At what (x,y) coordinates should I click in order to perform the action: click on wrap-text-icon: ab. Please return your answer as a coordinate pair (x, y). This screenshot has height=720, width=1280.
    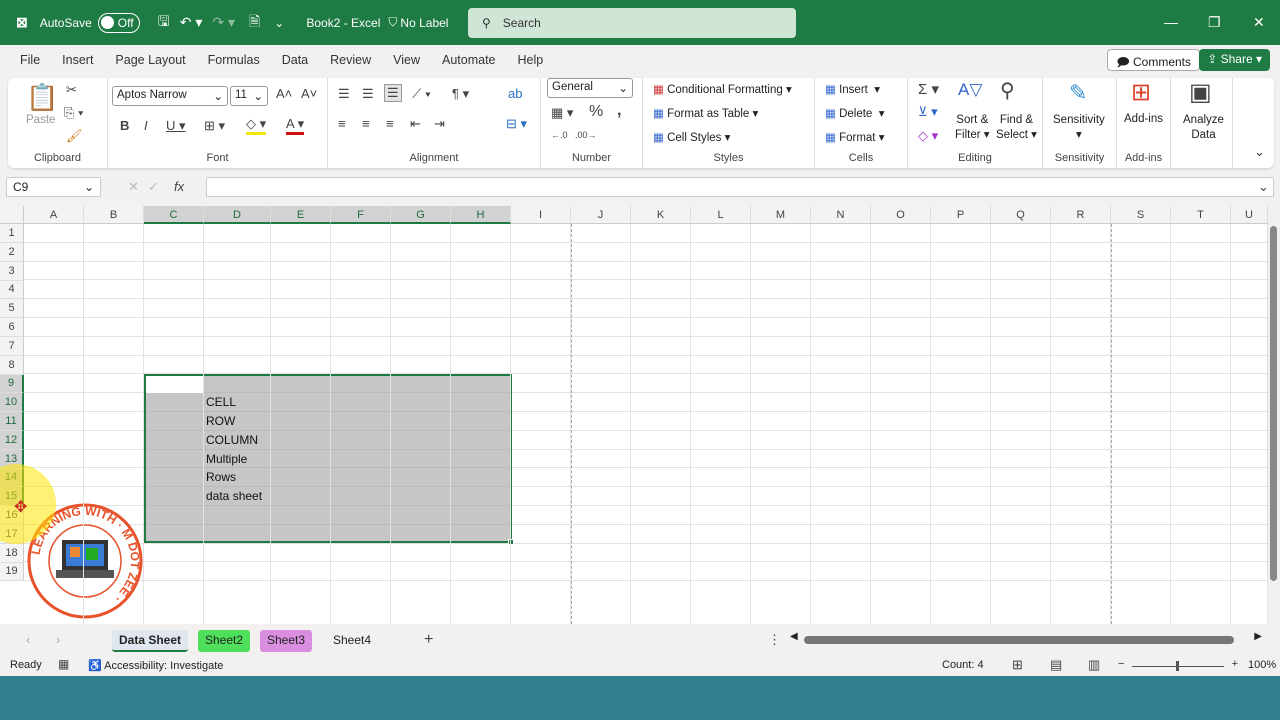
    Looking at the image, I should click on (515, 93).